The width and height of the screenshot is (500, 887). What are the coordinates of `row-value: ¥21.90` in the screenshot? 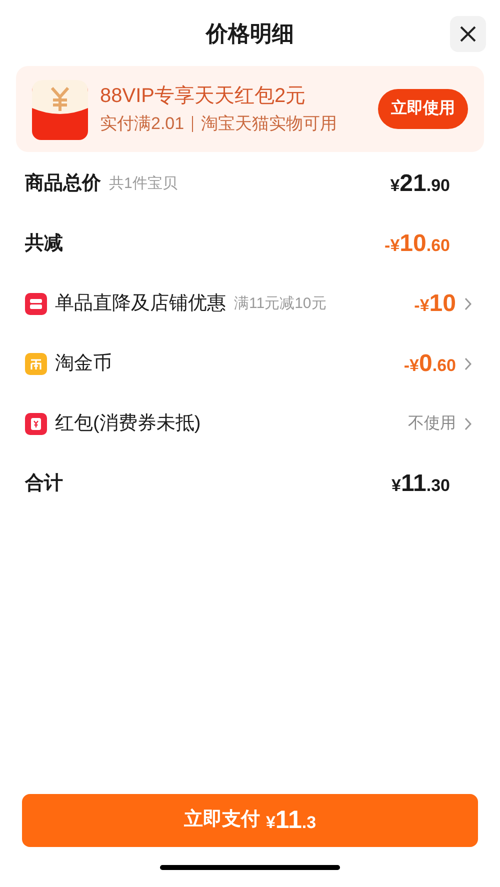 It's located at (420, 184).